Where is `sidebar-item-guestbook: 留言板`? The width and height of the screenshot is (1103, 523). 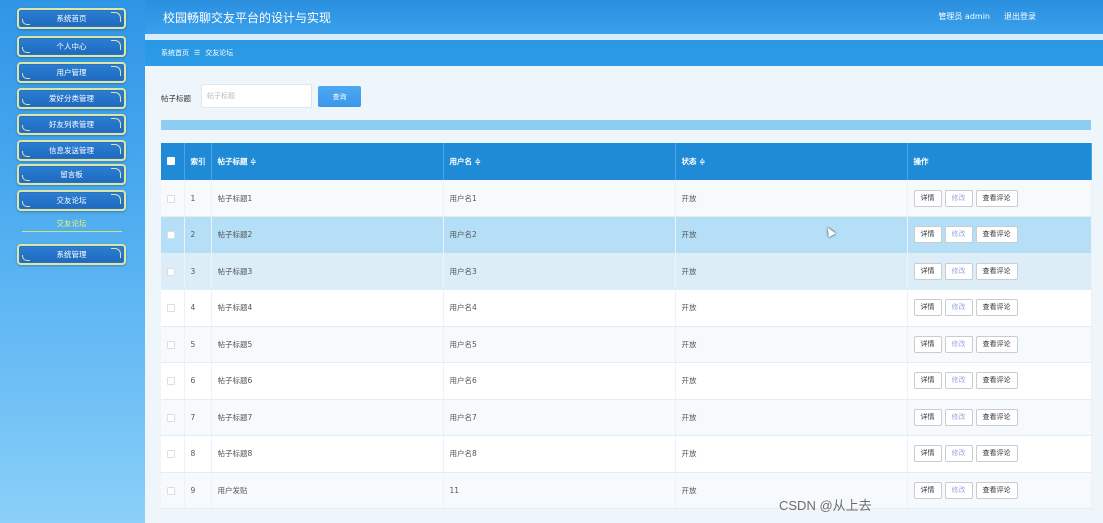
sidebar-item-guestbook: 留言板 is located at coordinates (71, 174).